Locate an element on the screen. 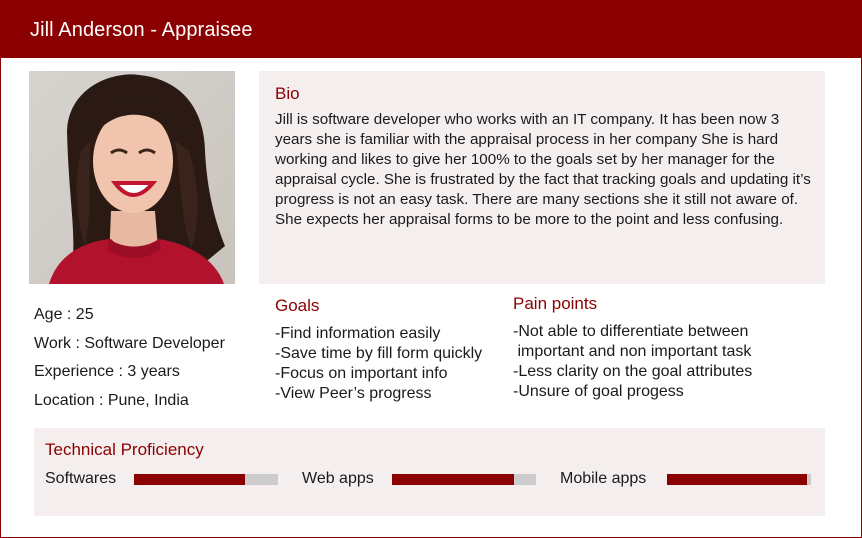 The image size is (862, 538). fact-experience: Experience : 3 years is located at coordinates (107, 372).